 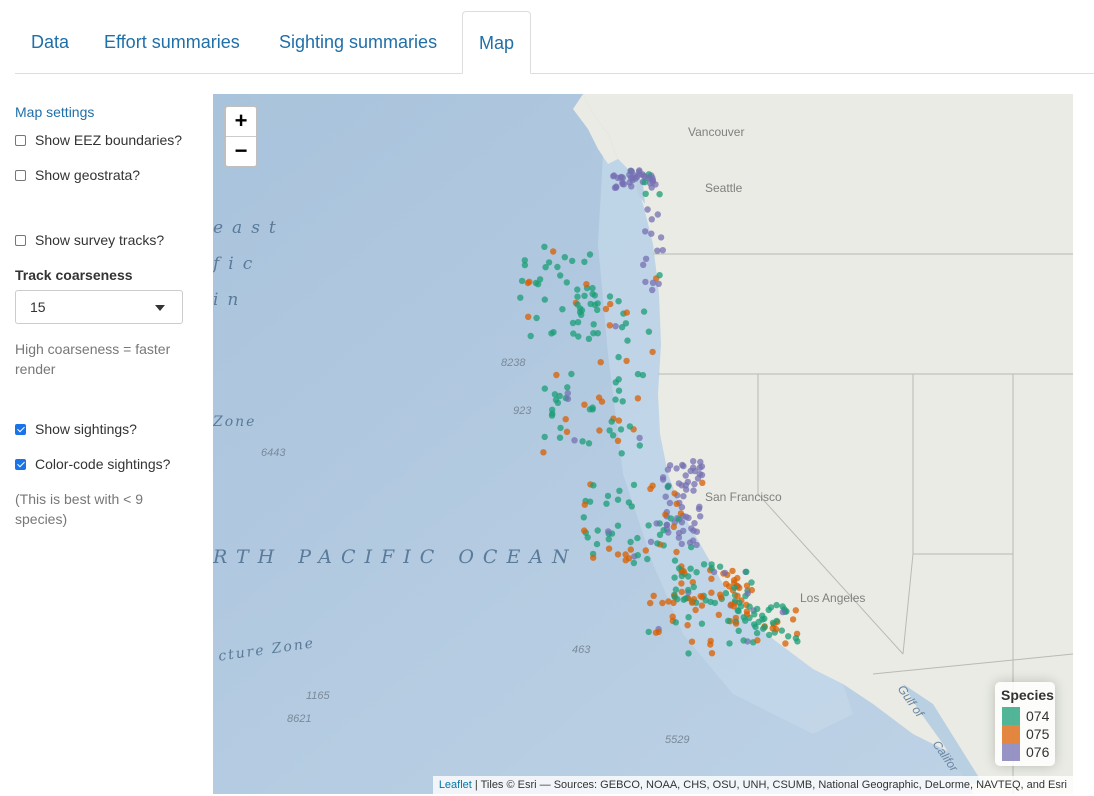 I want to click on show-sightings-checkbox-row: Show sightings?, so click(x=76, y=429).